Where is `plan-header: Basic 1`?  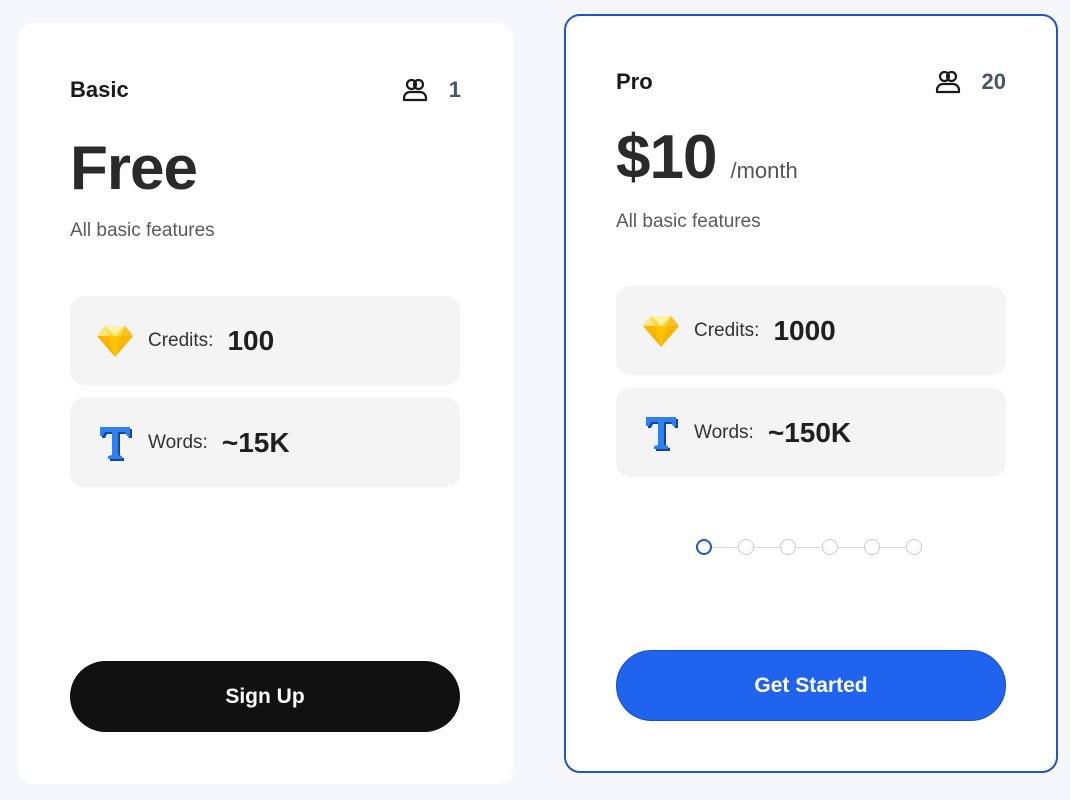 plan-header: Basic 1 is located at coordinates (265, 90).